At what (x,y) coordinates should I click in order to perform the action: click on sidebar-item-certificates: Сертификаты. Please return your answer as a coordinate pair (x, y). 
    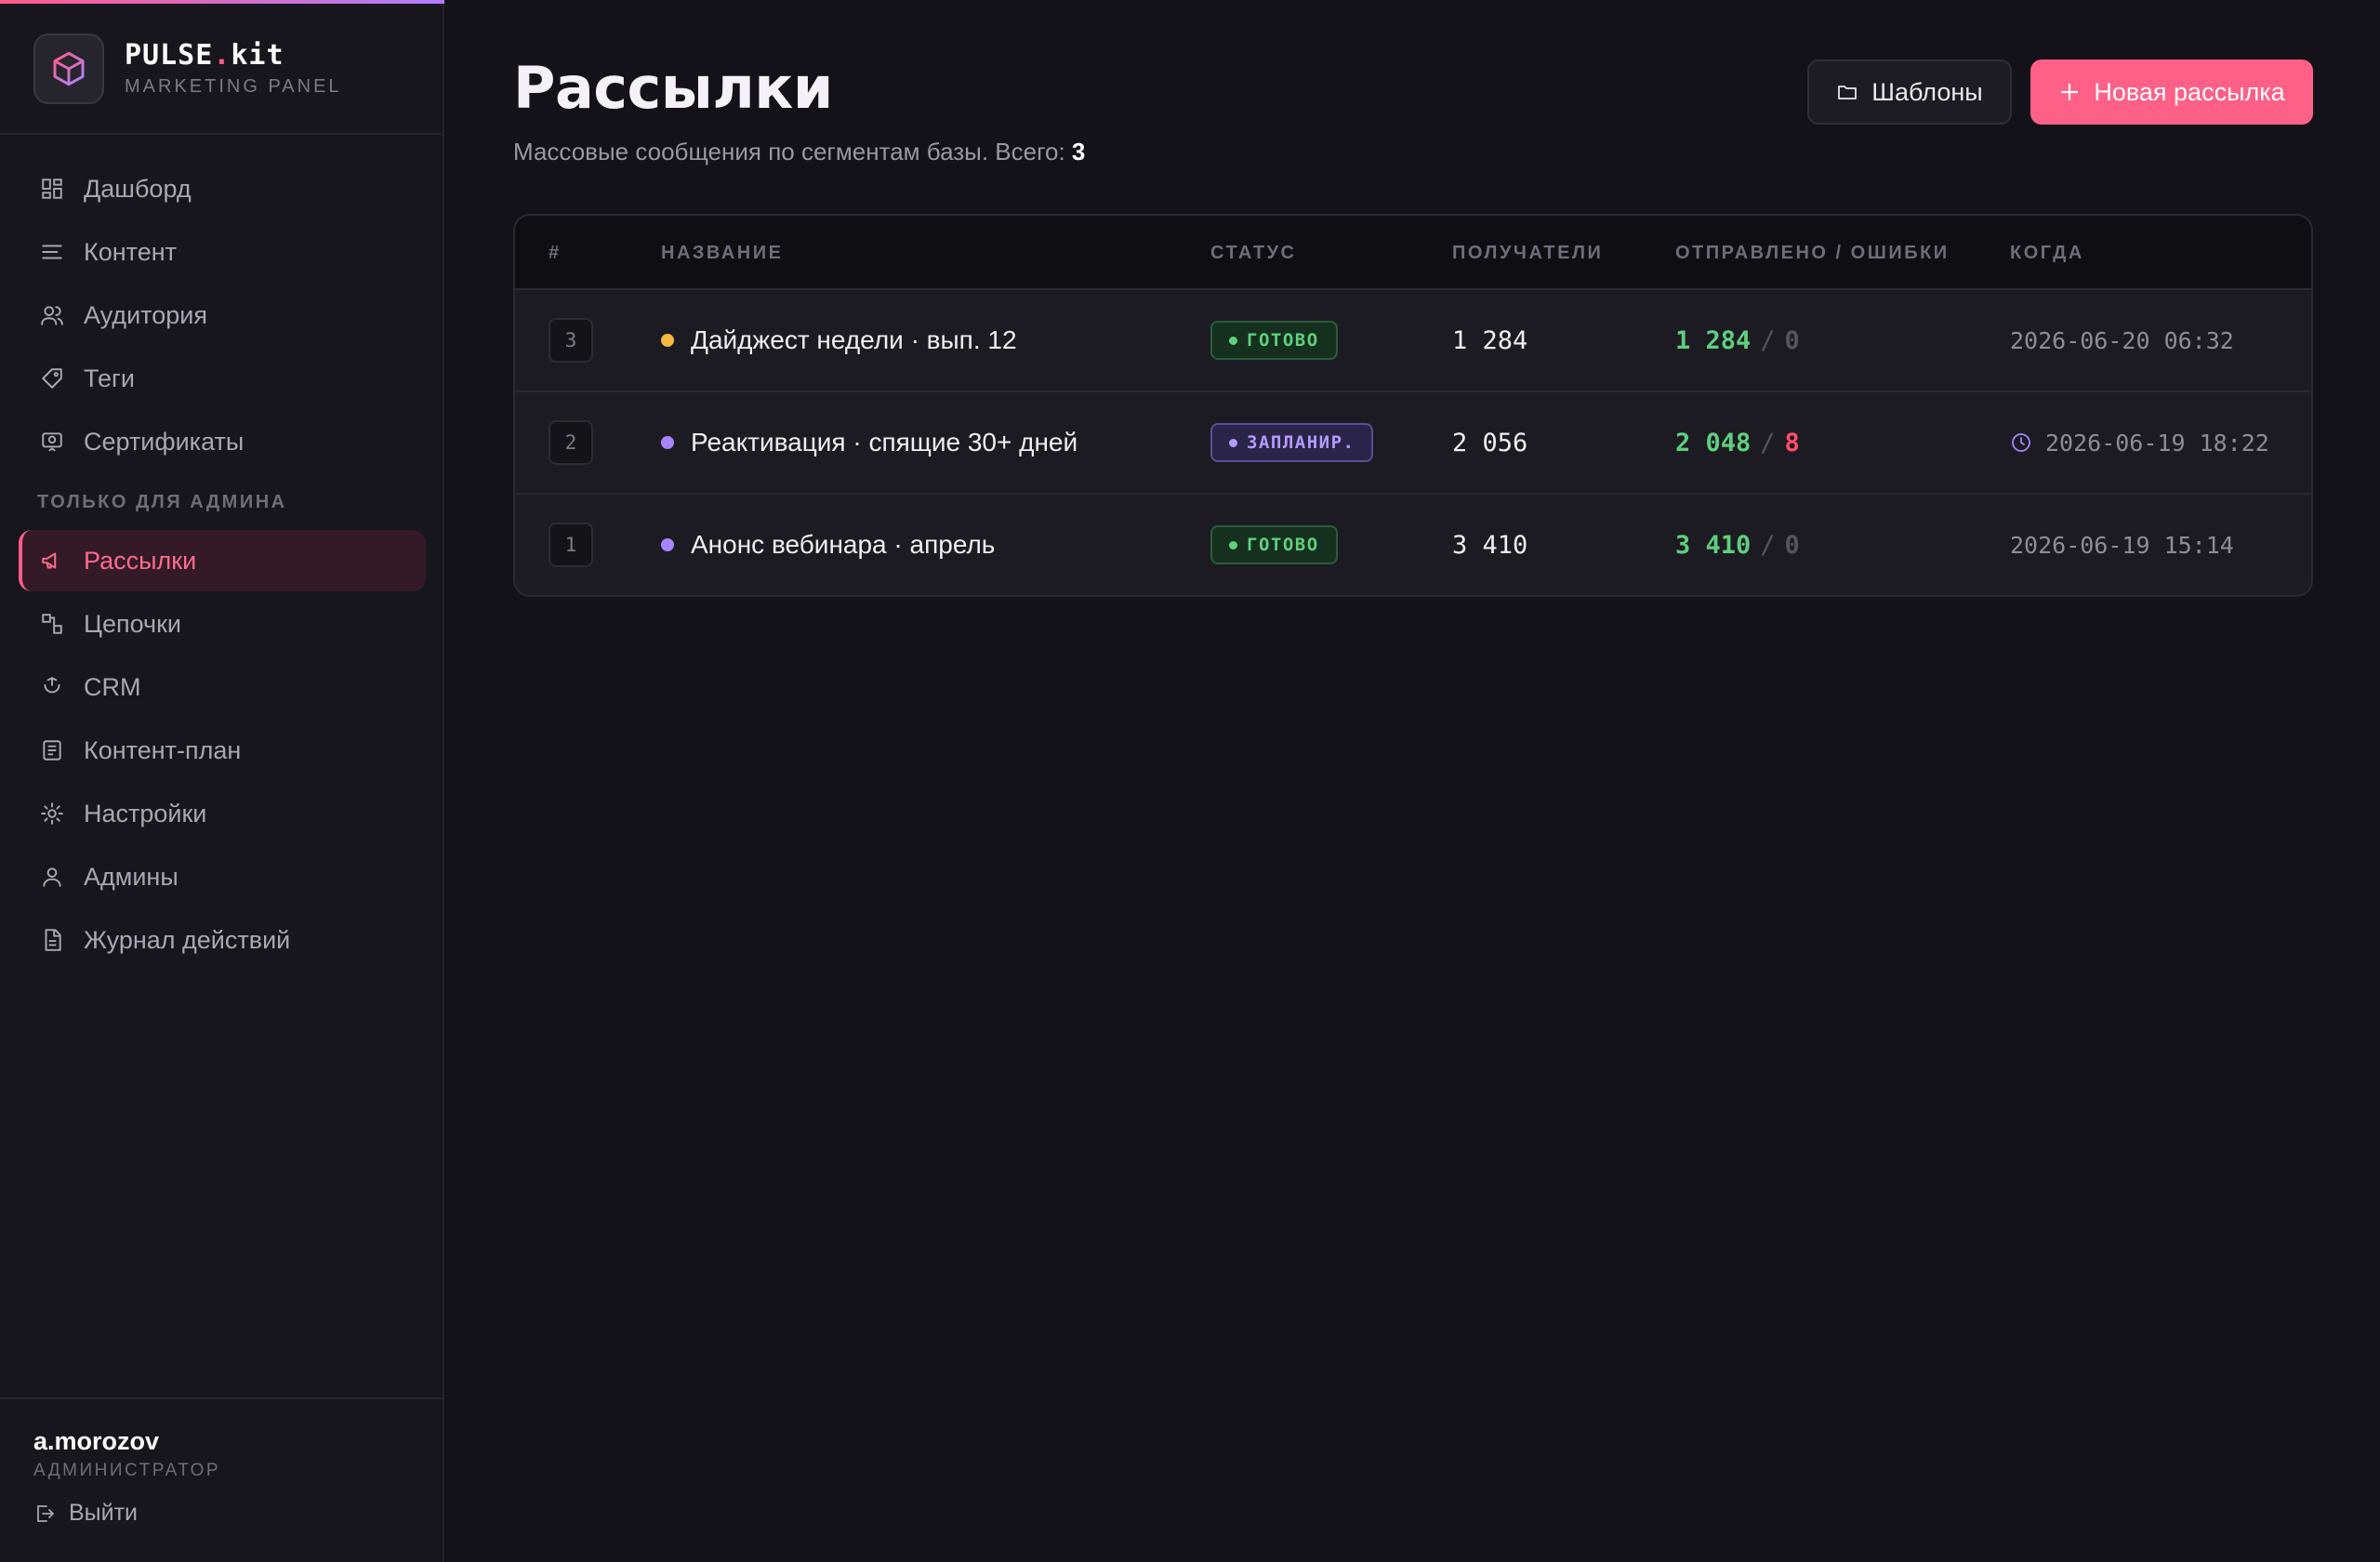
    Looking at the image, I should click on (222, 442).